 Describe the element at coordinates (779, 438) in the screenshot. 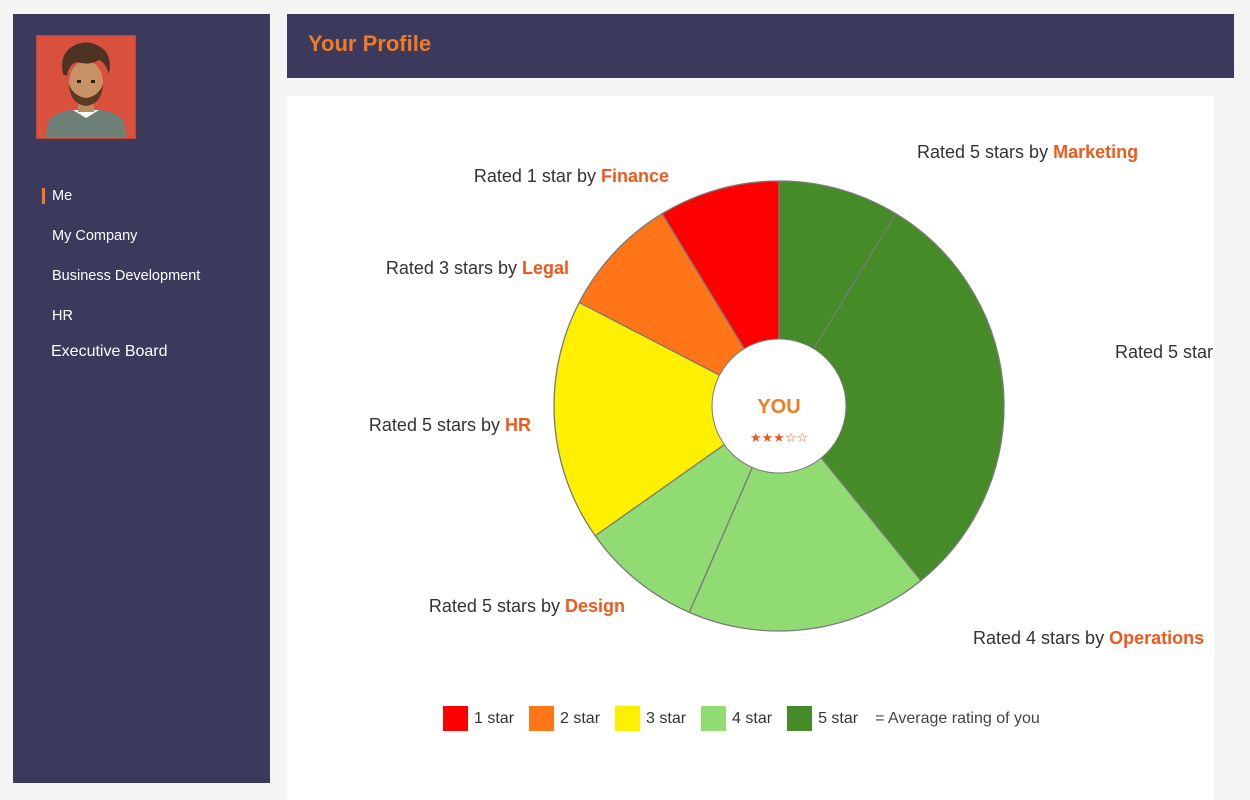

I see `center-rating-stars: ★★★☆☆` at that location.